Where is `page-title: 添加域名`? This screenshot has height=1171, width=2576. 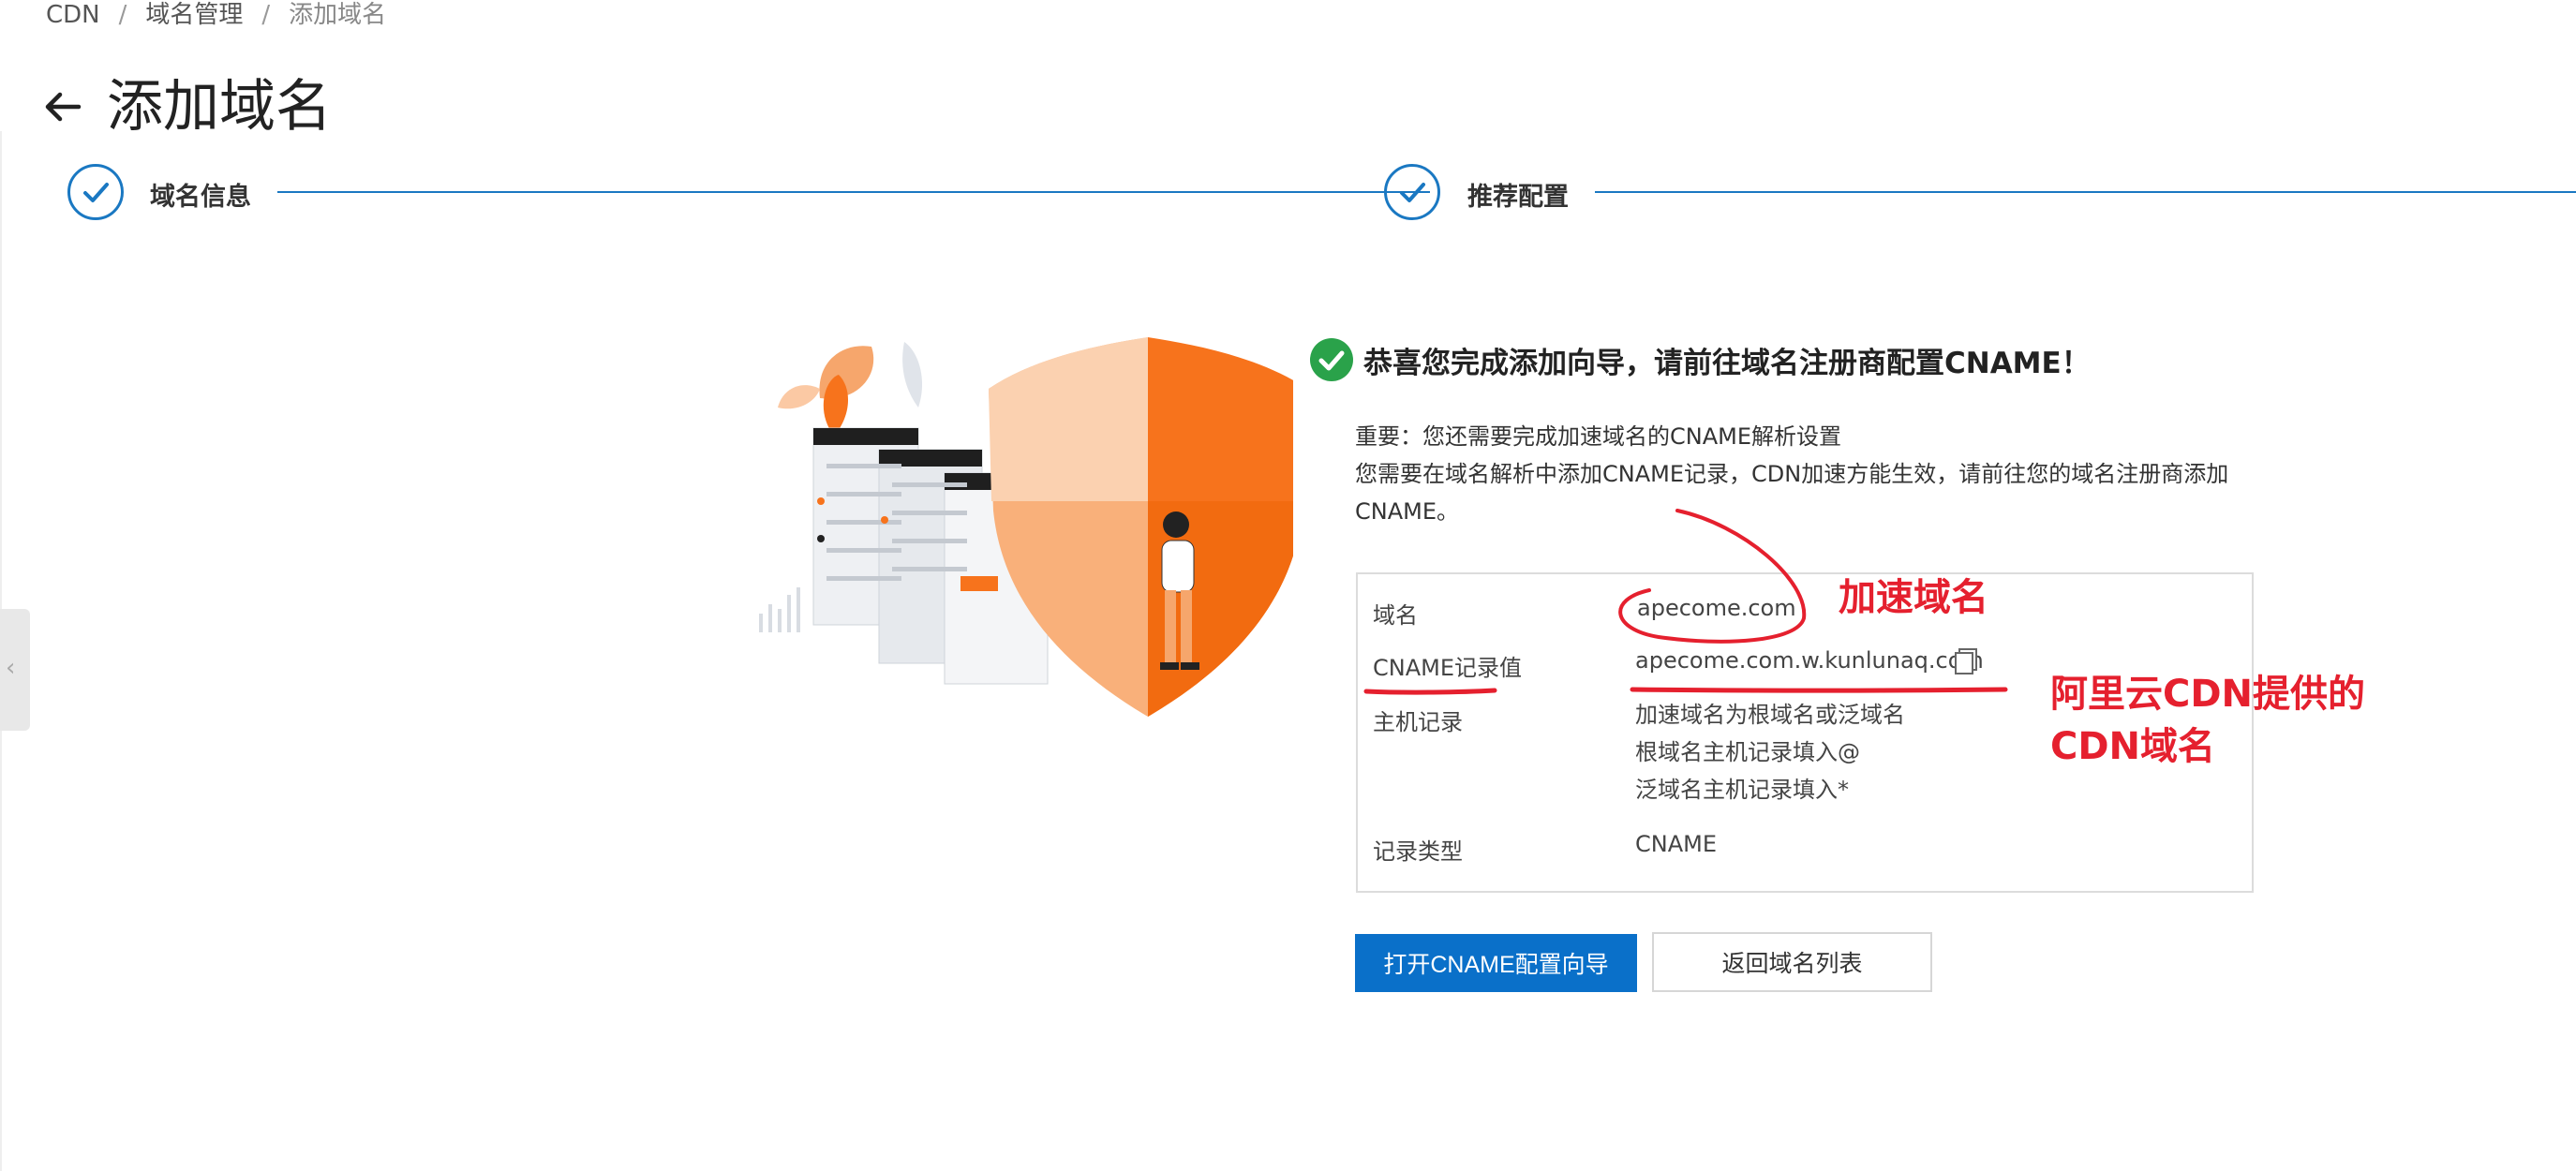 page-title: 添加域名 is located at coordinates (219, 107).